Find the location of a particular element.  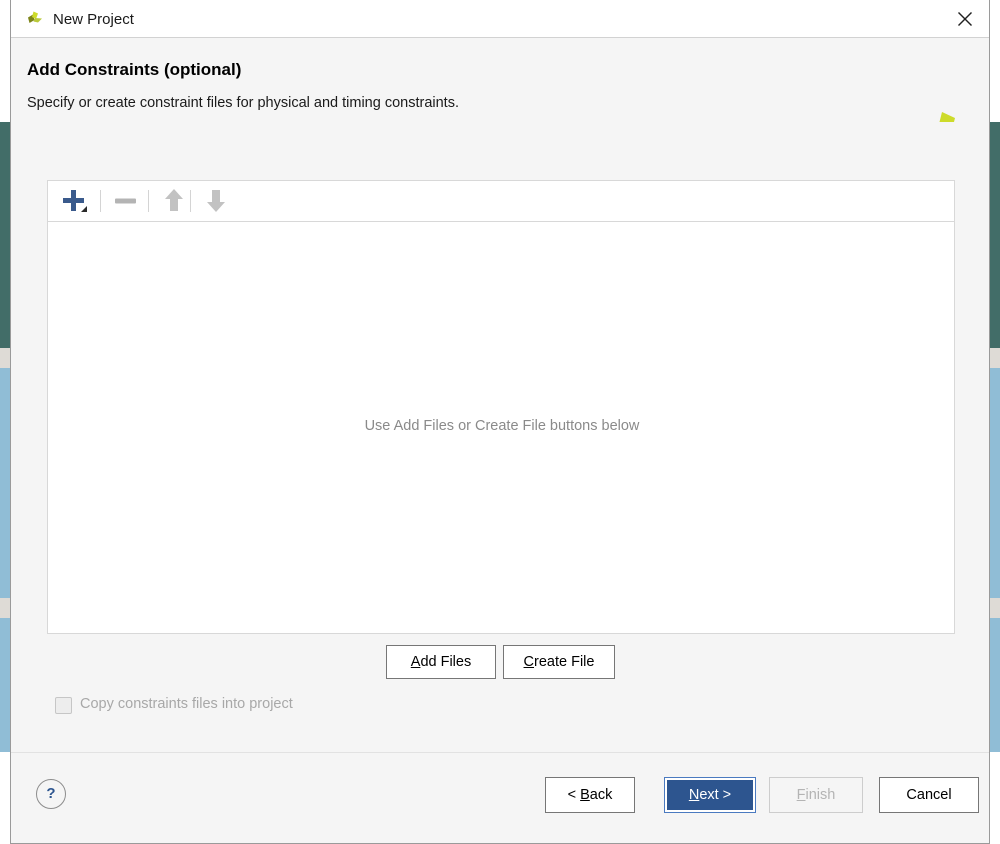

back-mnemonic: B is located at coordinates (585, 795).